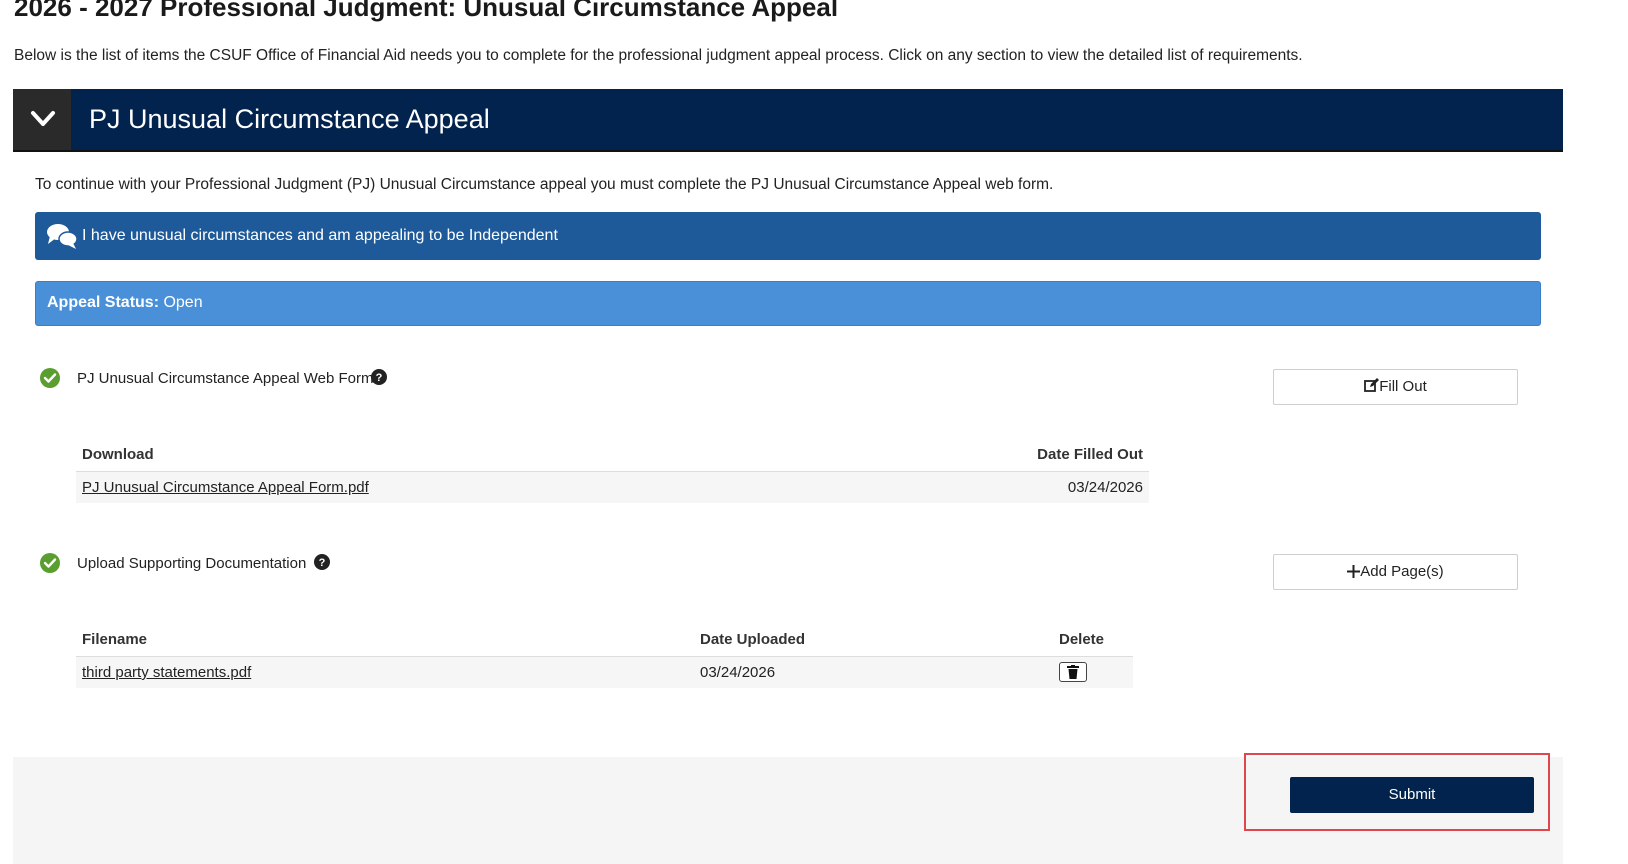  I want to click on section-toggle, so click(42, 119).